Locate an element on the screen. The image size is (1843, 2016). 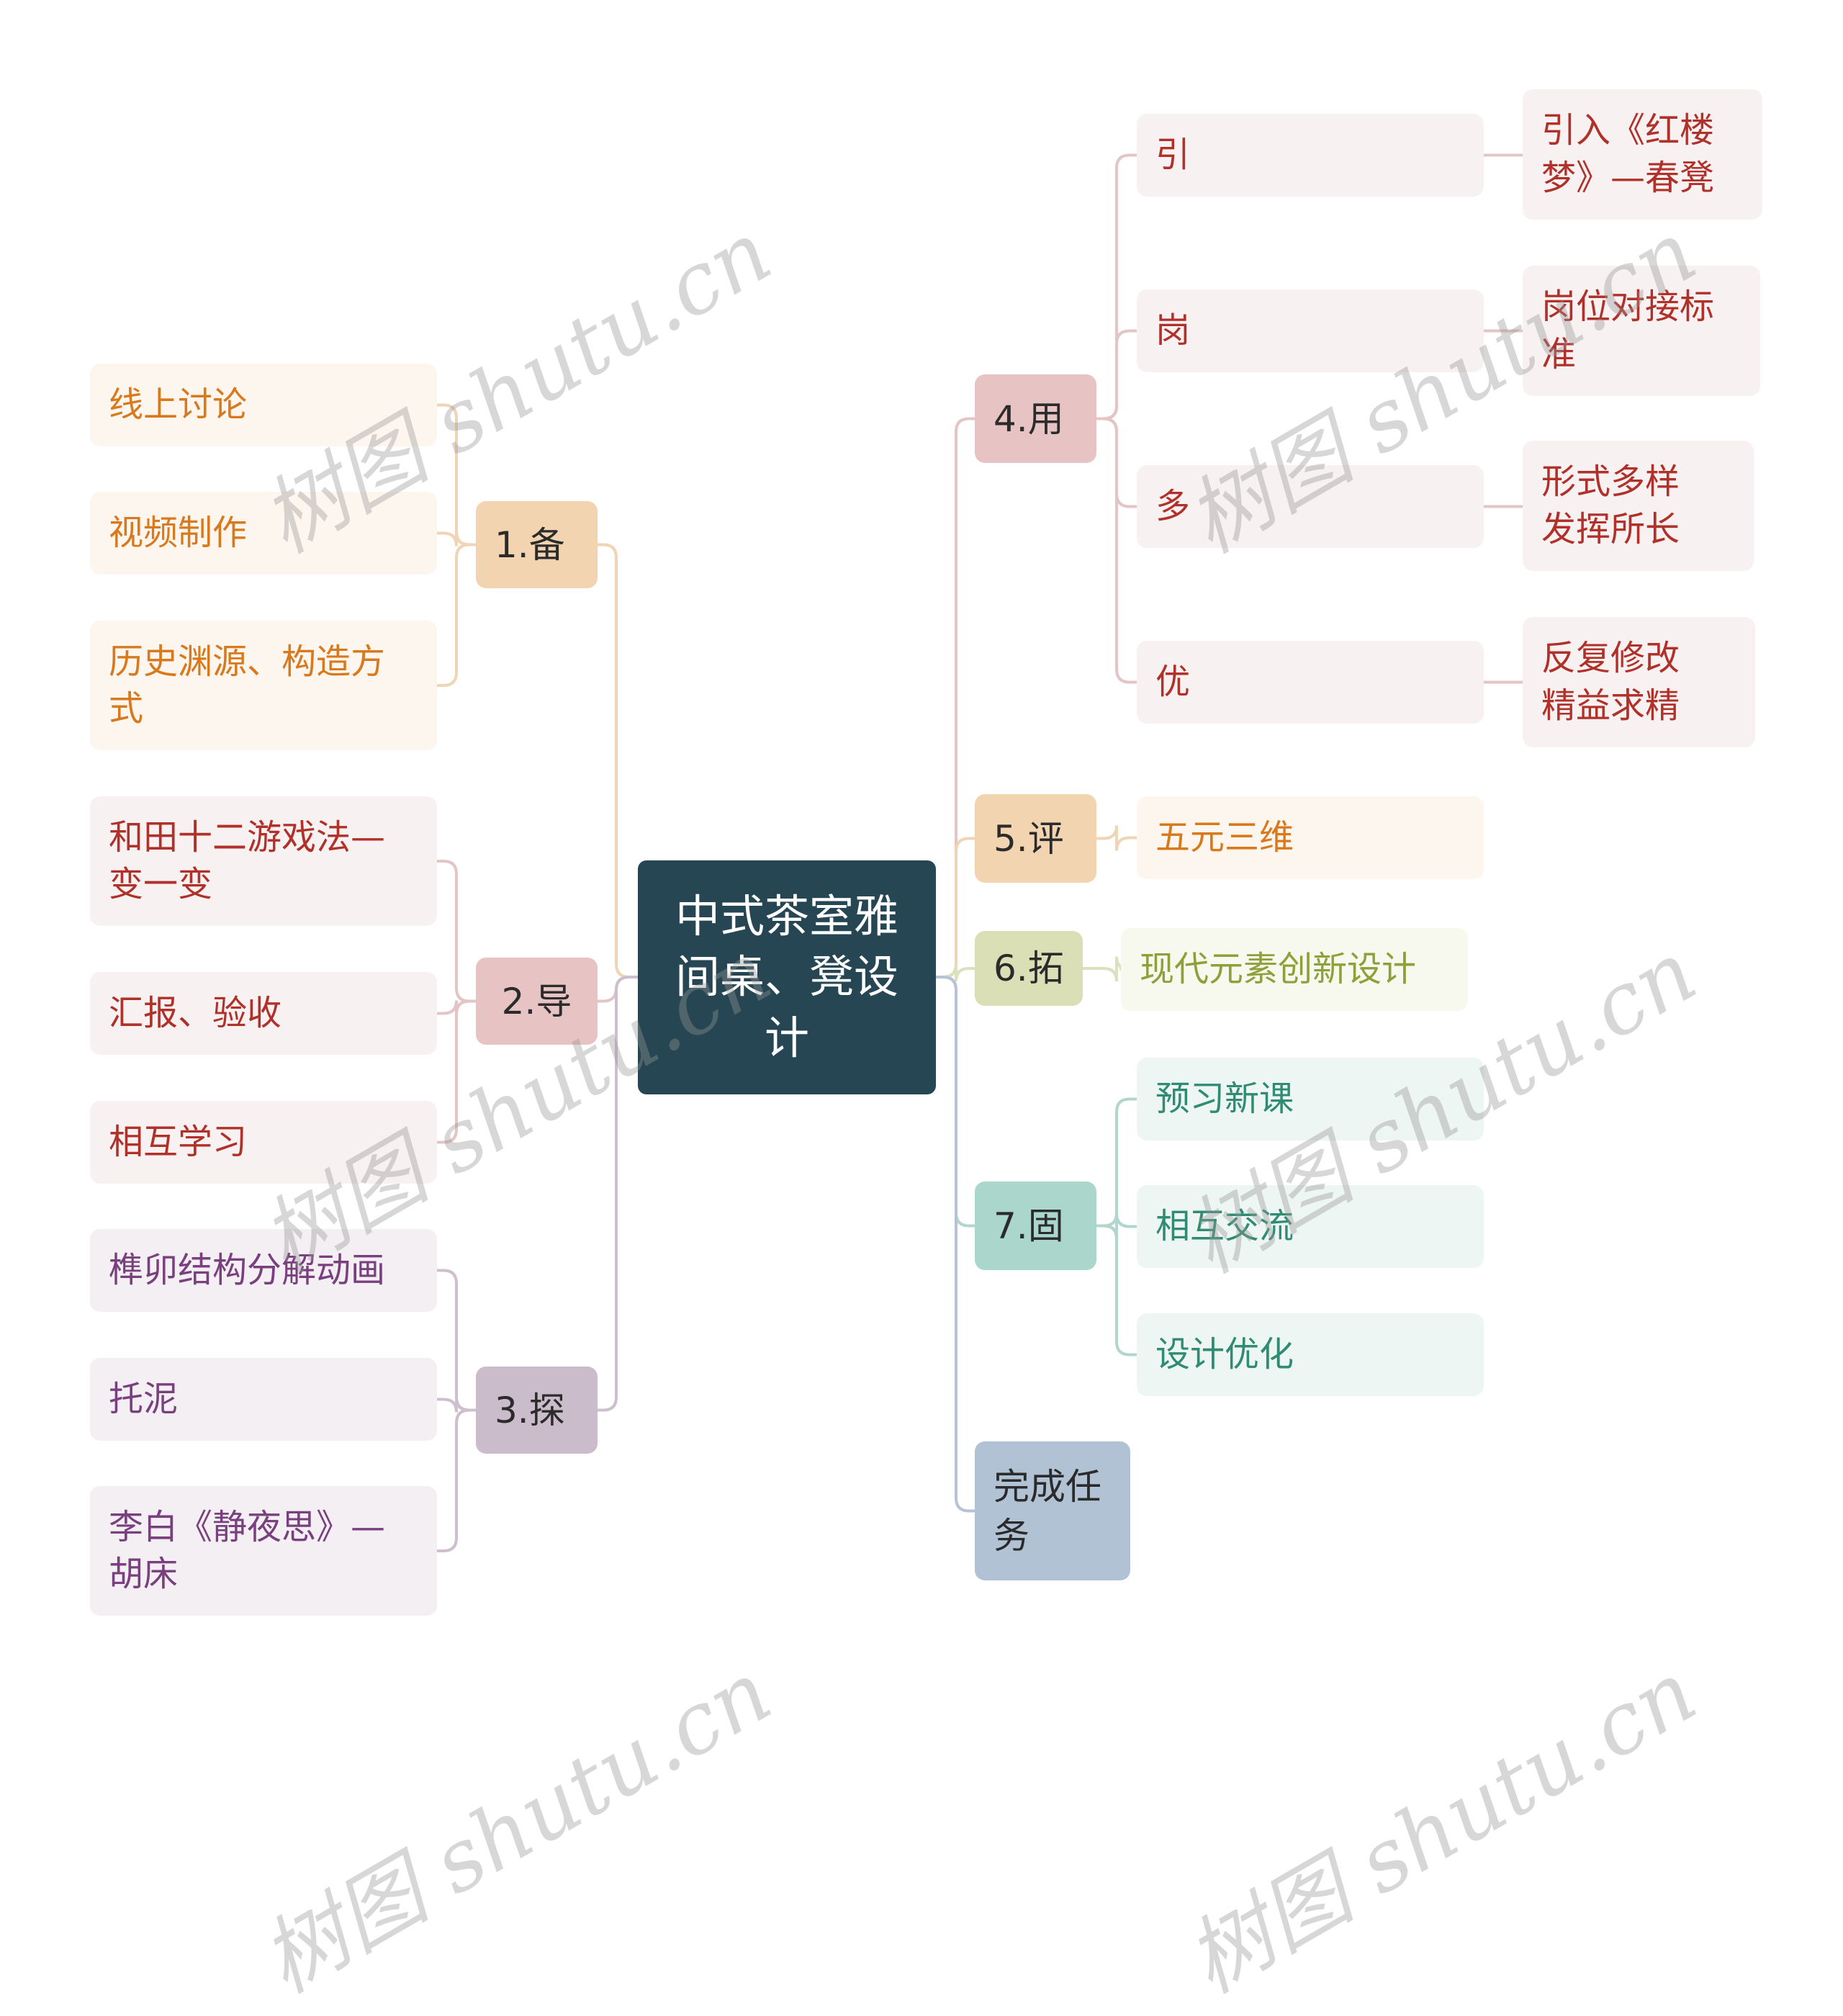
leaf-label: 五元三维 is located at coordinates (1224, 837).